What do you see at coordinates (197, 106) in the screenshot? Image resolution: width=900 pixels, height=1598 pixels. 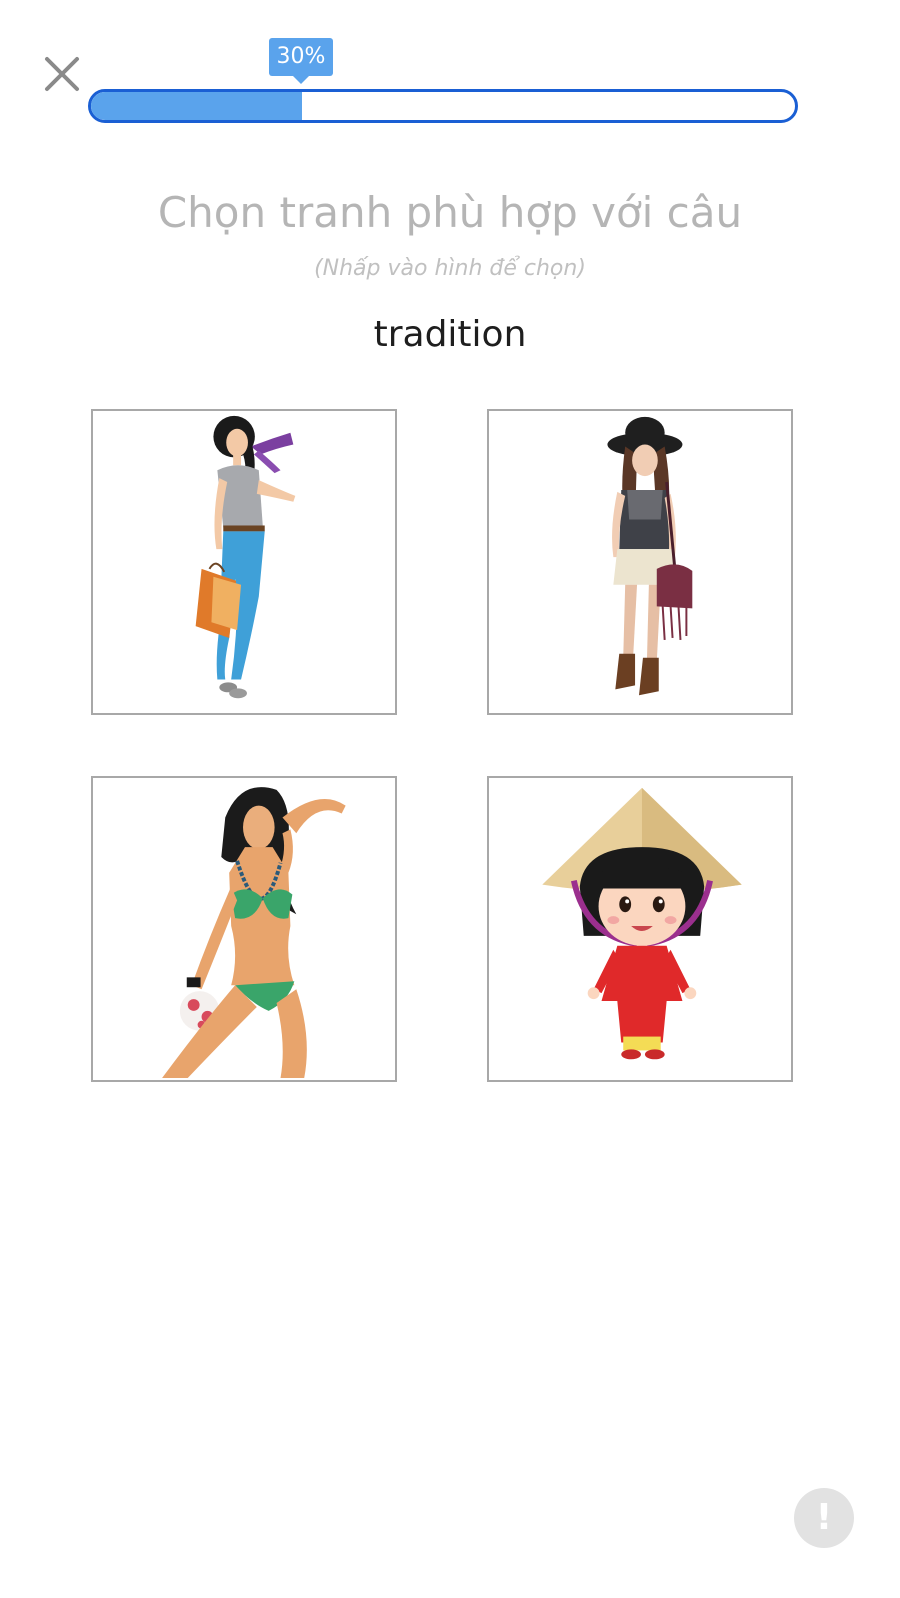 I see `progress-fill` at bounding box center [197, 106].